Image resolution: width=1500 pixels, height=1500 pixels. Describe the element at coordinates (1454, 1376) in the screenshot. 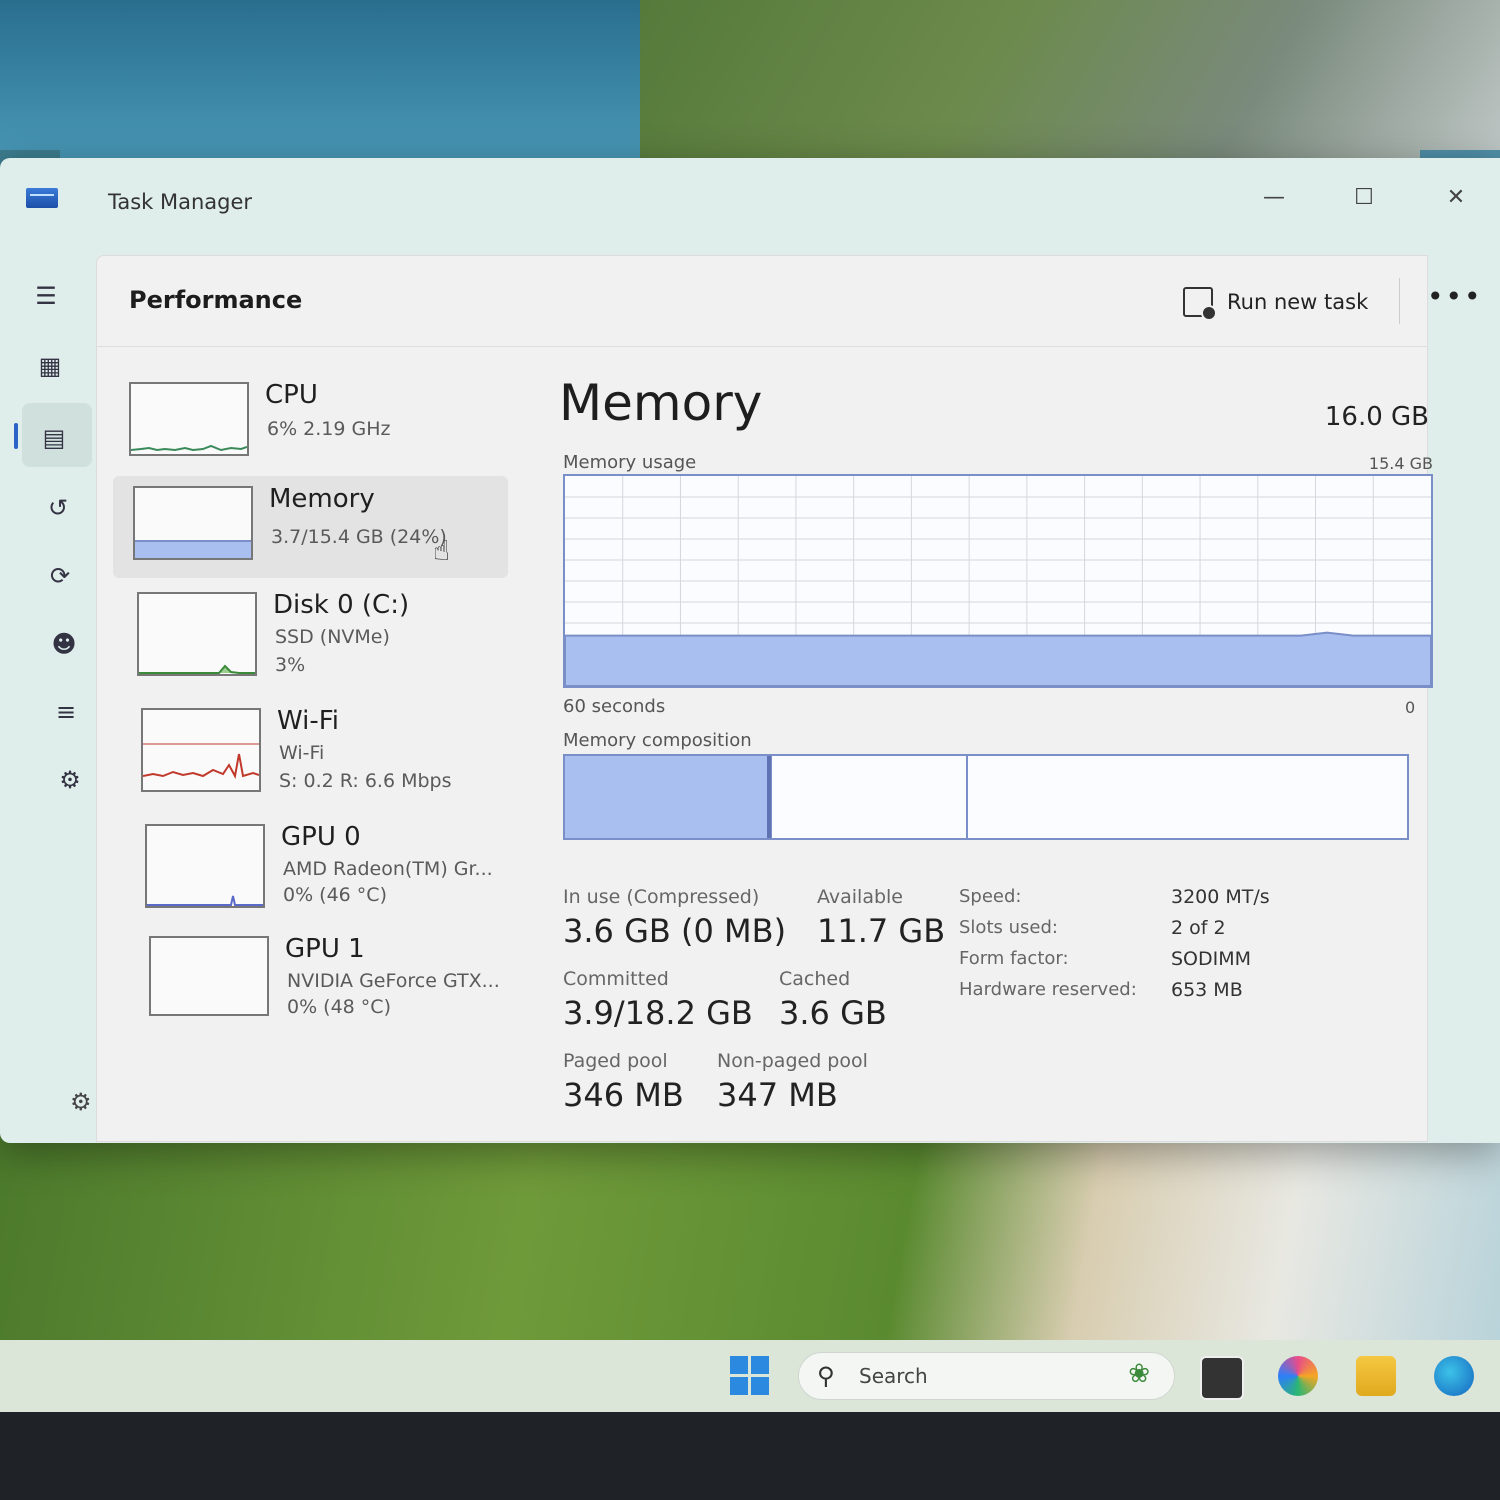

I see `edge-browser-icon` at that location.